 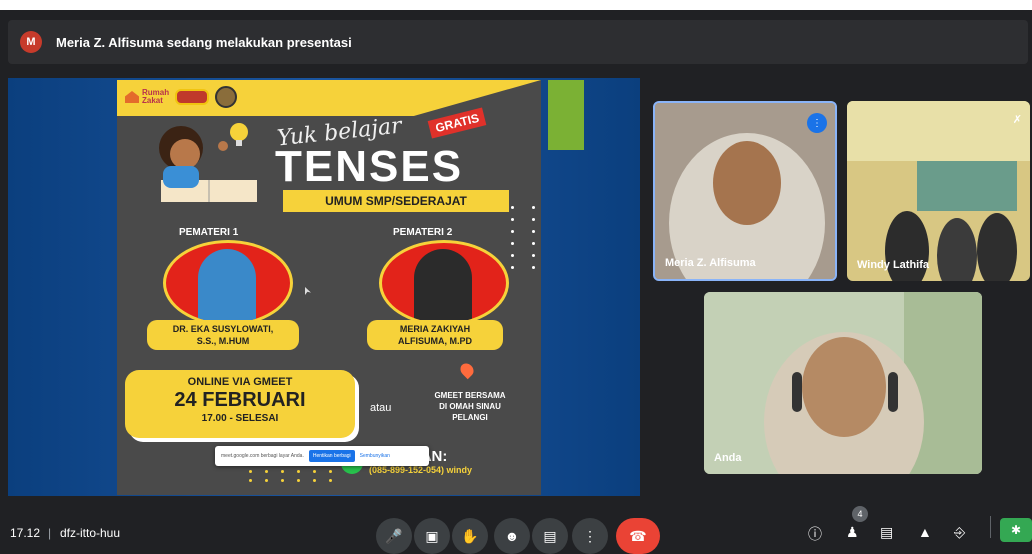 I want to click on controls-divider, so click(x=990, y=527).